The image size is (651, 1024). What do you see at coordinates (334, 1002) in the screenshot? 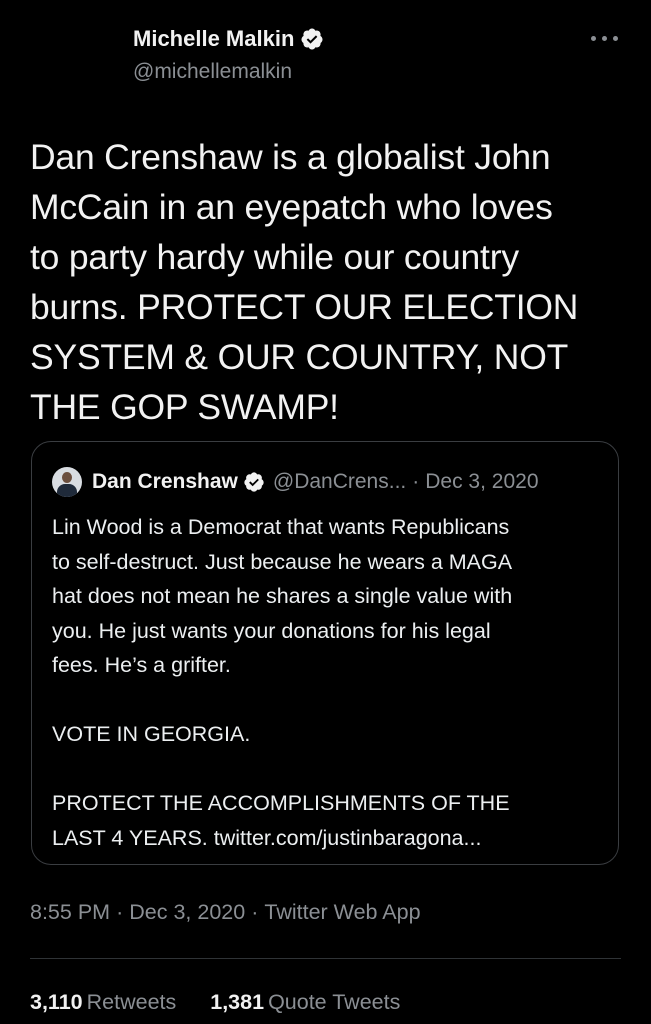
I see `quote-tweets-label: Quote Tweets` at bounding box center [334, 1002].